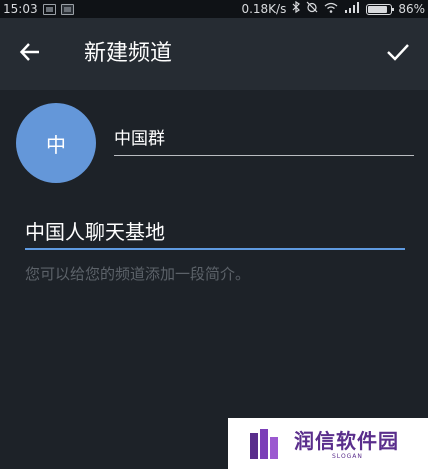 This screenshot has width=428, height=469. I want to click on channel-name-value: 中国群, so click(139, 139).